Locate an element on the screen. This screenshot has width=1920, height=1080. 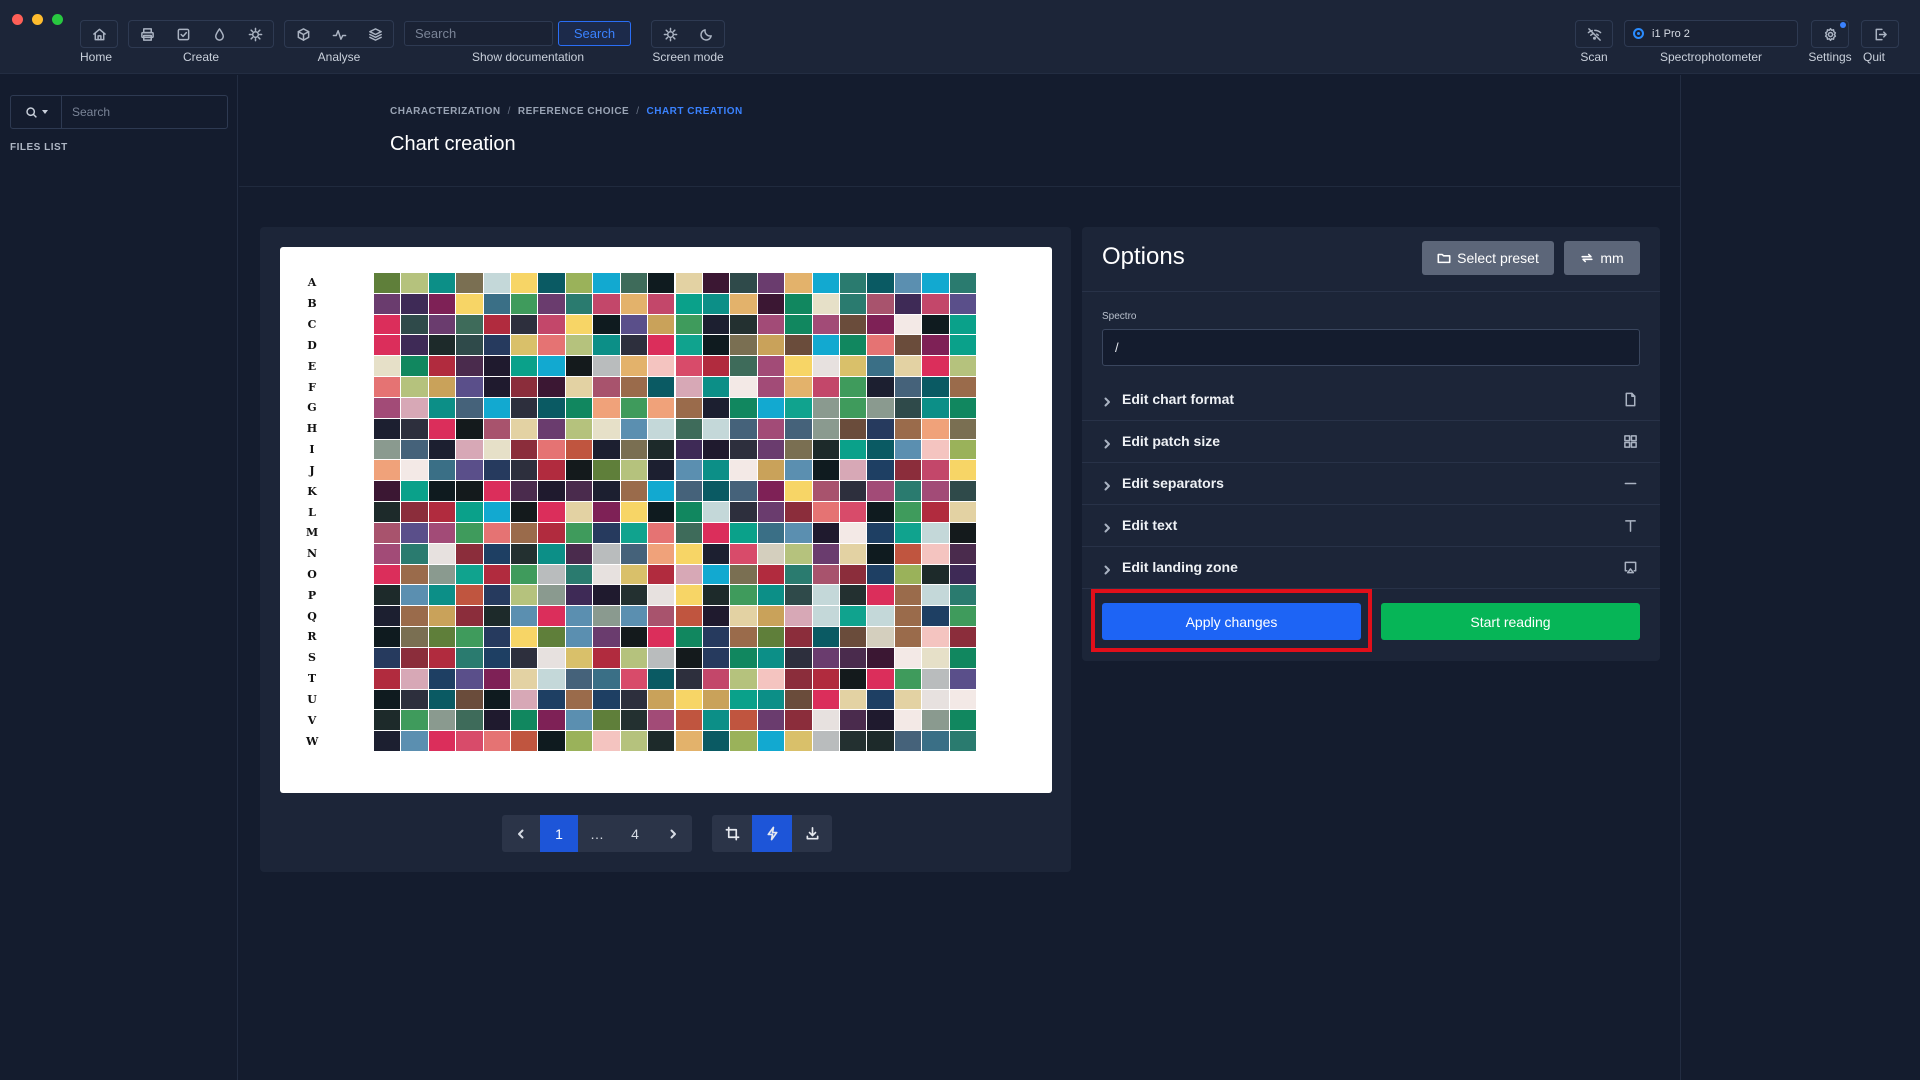
home-label: Home is located at coordinates (96, 57).